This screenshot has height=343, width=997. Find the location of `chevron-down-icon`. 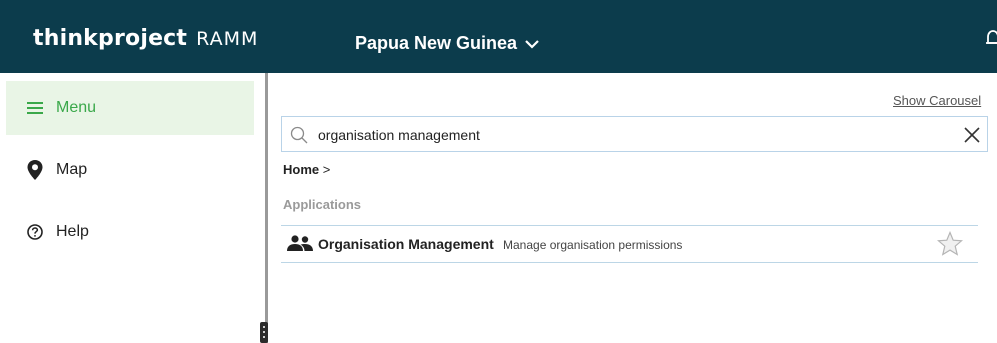

chevron-down-icon is located at coordinates (532, 44).